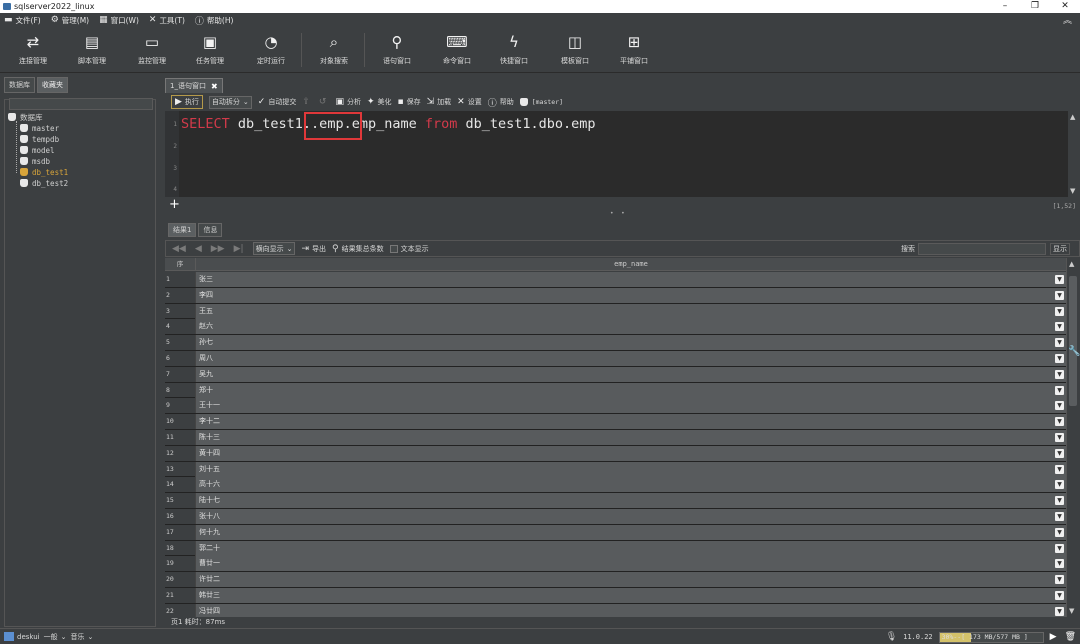 The width and height of the screenshot is (1080, 644). I want to click on table-row: 7 吴九 ▼, so click(615, 374).